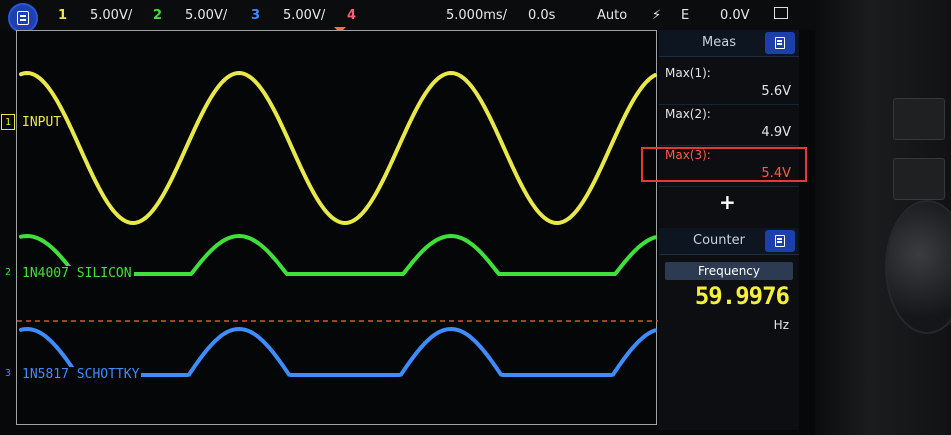  What do you see at coordinates (656, 15) in the screenshot?
I see `trigger-edge-icon: ⚡` at bounding box center [656, 15].